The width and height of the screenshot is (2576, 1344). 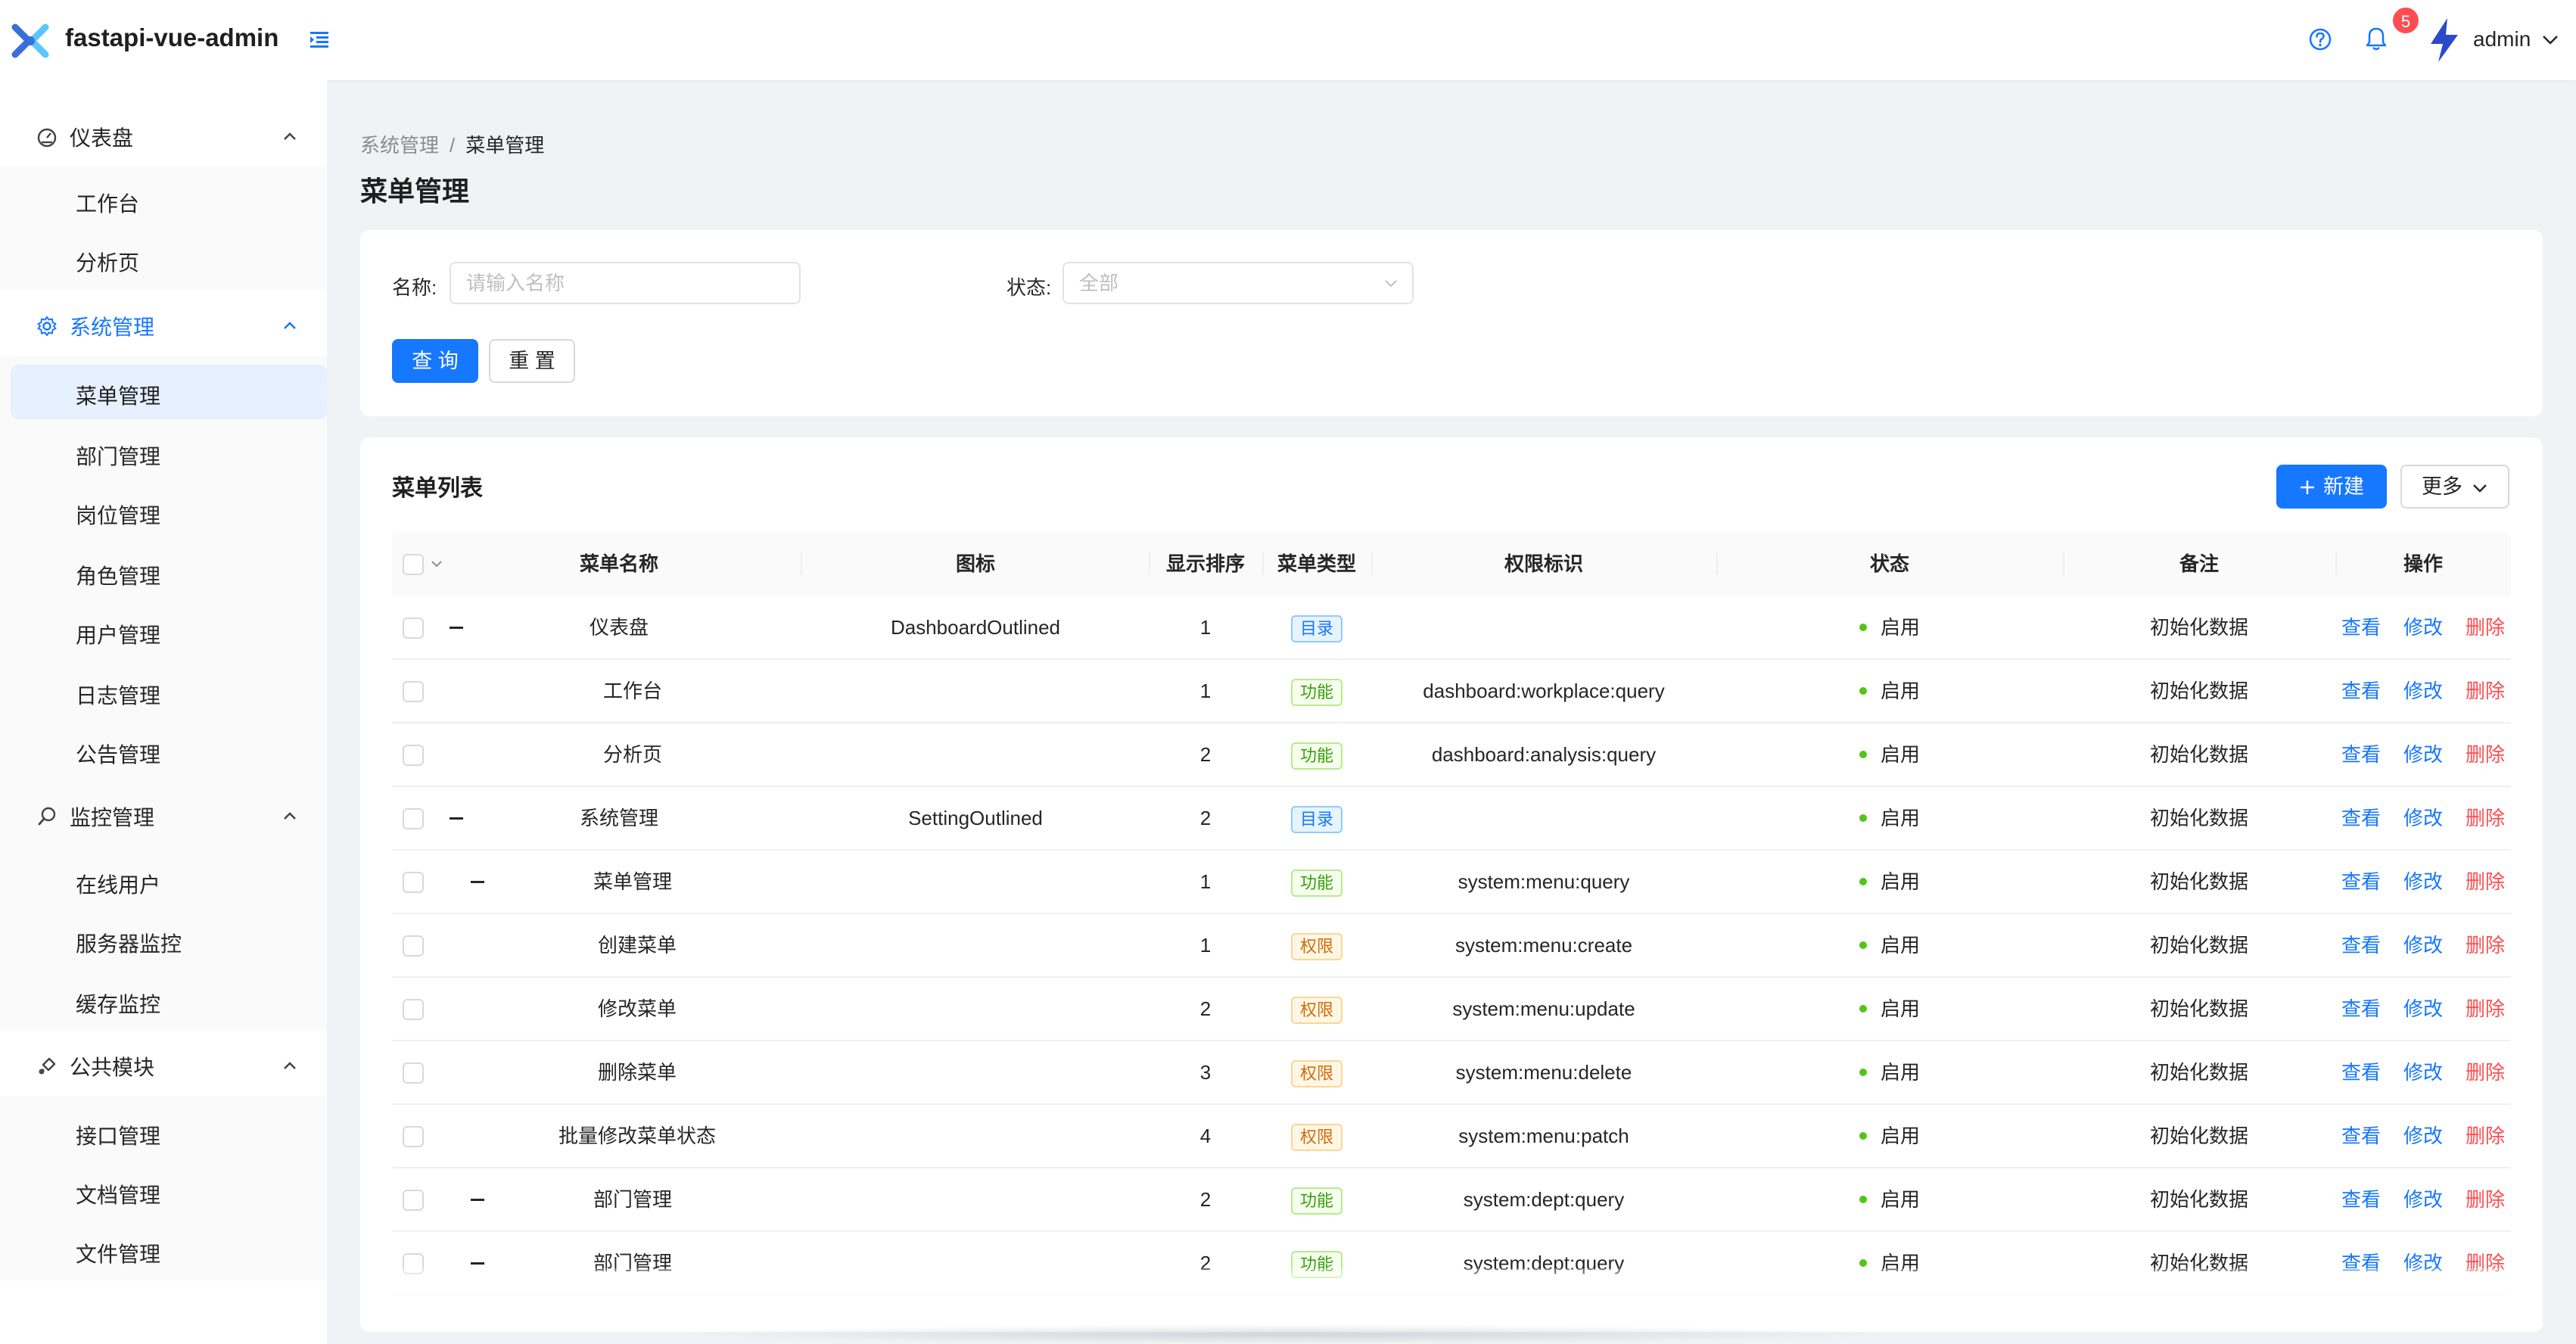 I want to click on menu-name-cell: 部门管理, so click(x=632, y=1199).